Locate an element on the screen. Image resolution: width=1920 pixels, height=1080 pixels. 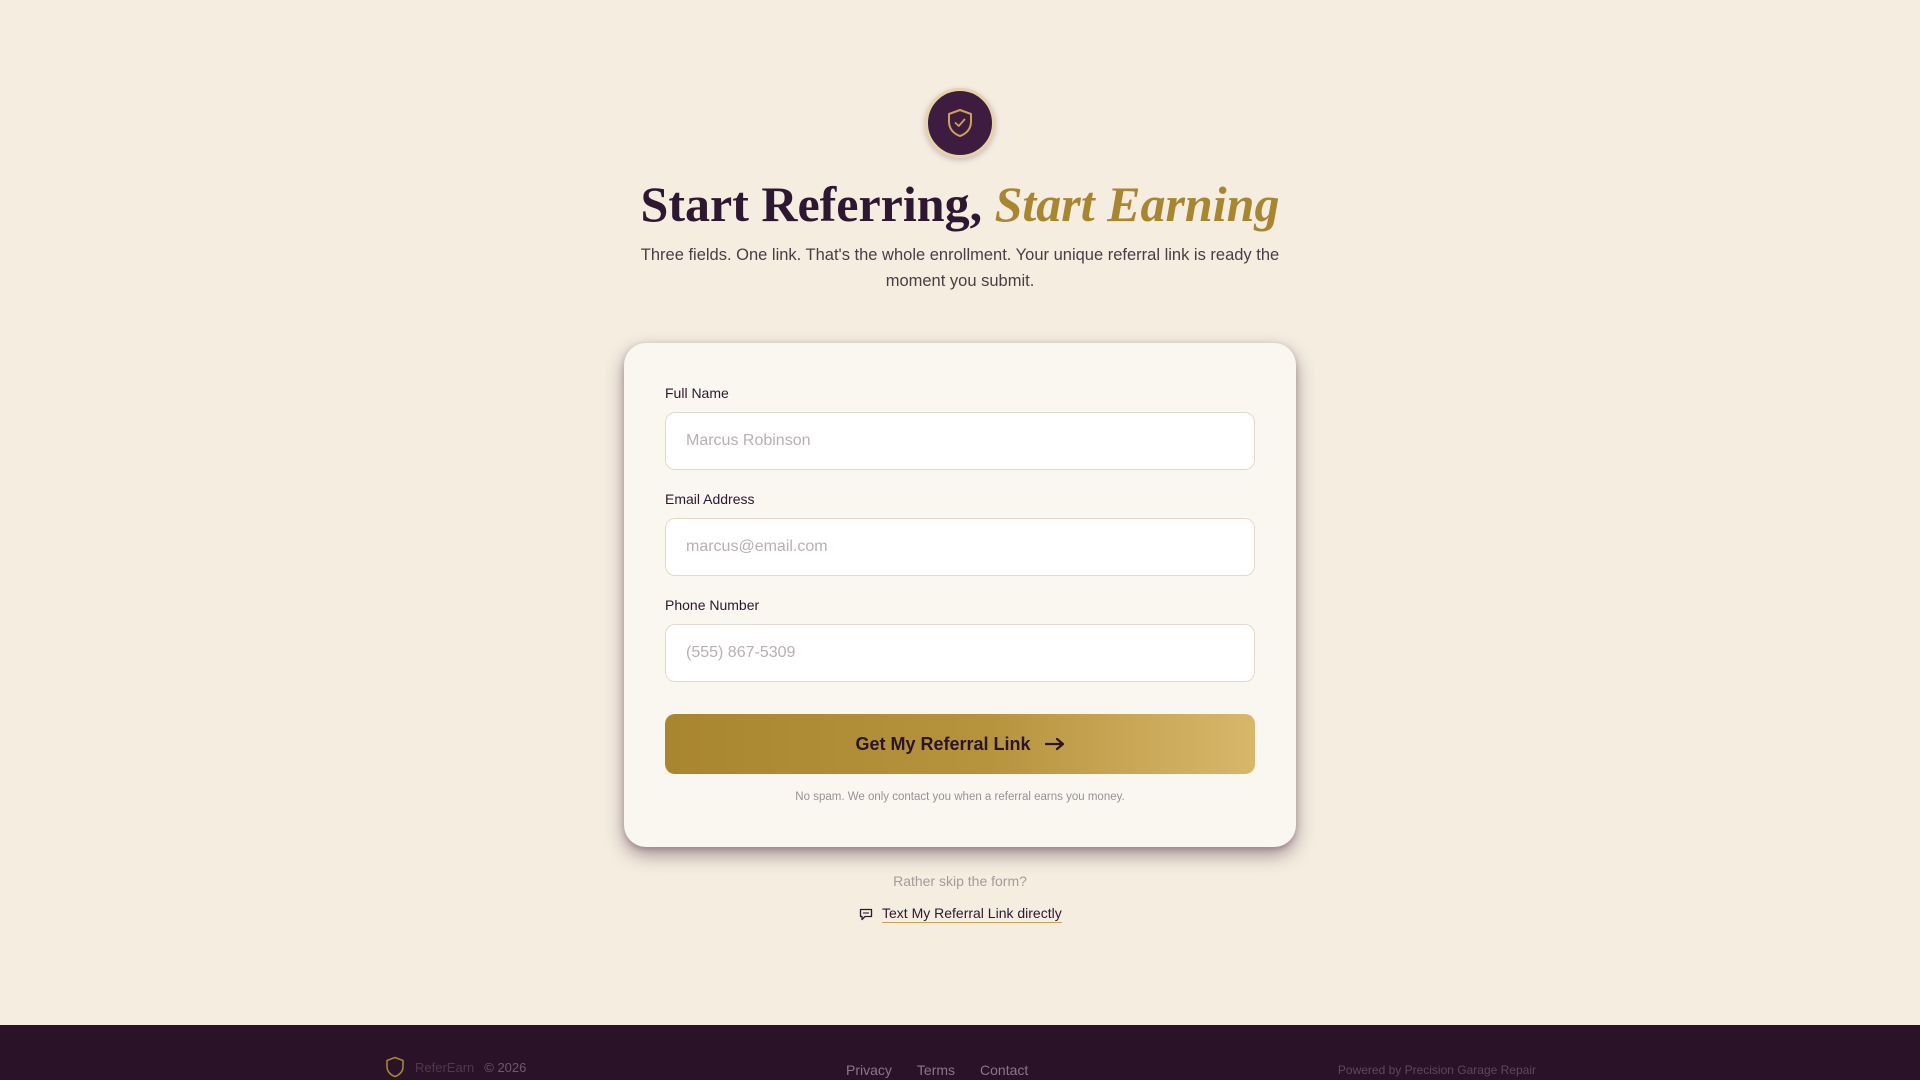
footer-link-terms: Terms is located at coordinates (936, 1070).